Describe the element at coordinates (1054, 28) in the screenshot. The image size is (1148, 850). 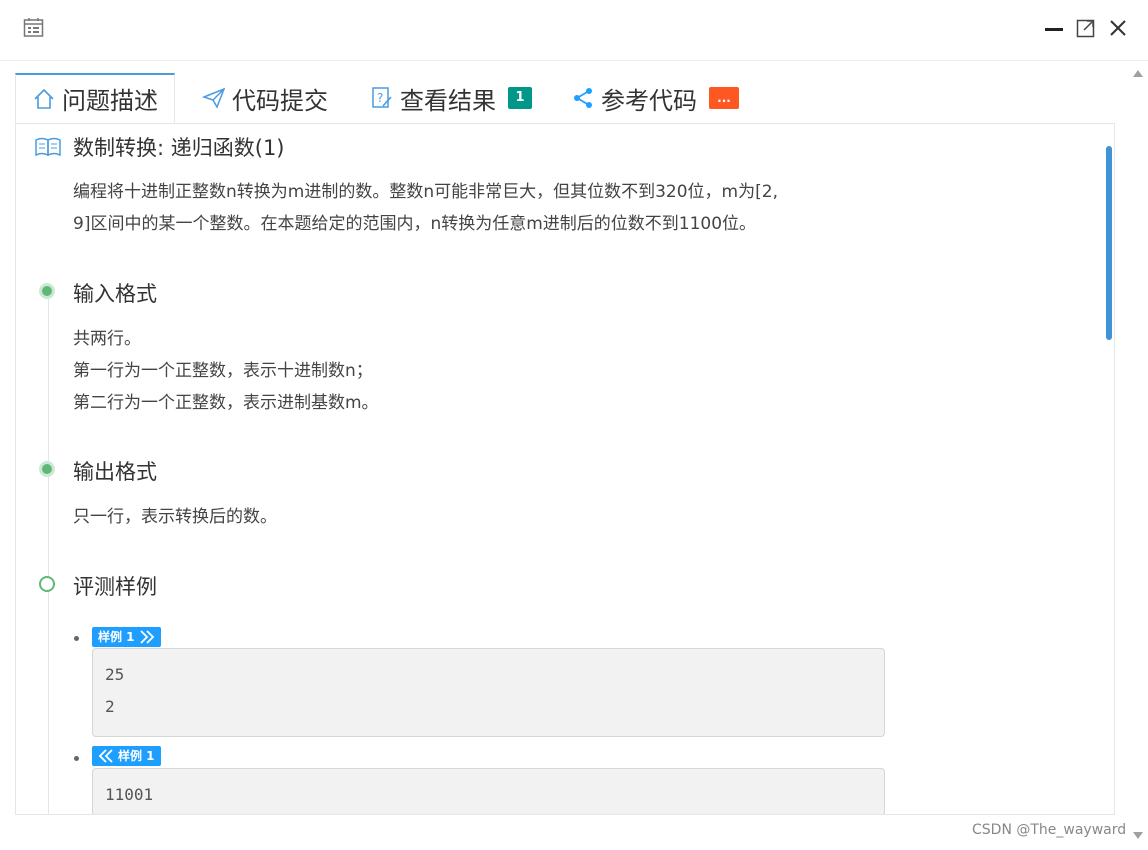
I see `minimize-icon` at that location.